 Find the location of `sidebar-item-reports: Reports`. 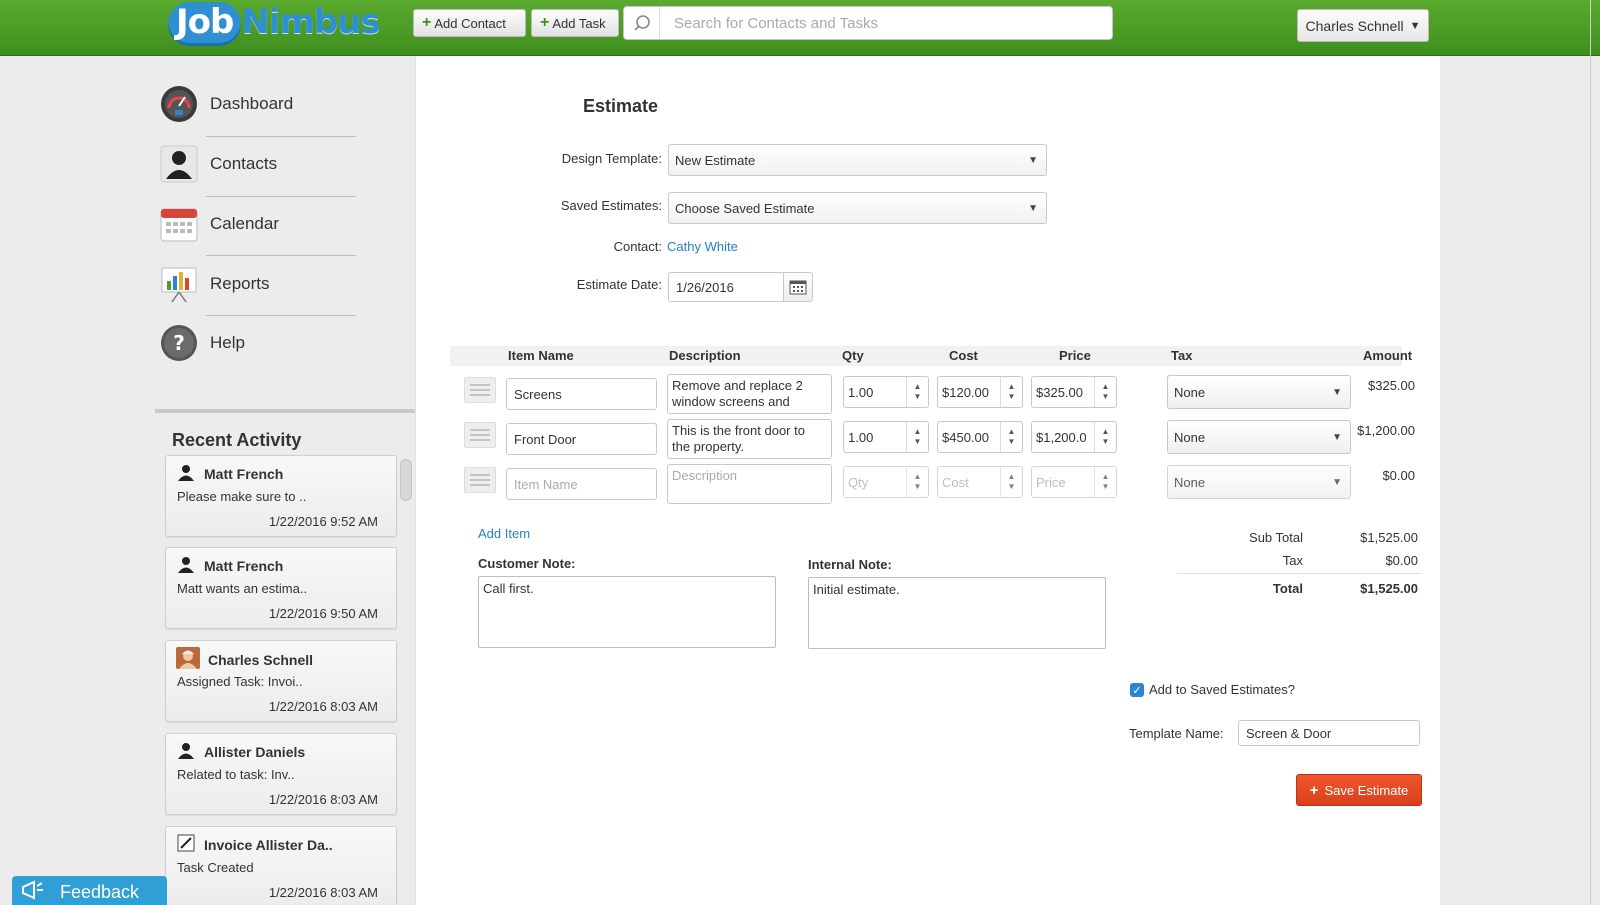

sidebar-item-reports: Reports is located at coordinates (215, 284).